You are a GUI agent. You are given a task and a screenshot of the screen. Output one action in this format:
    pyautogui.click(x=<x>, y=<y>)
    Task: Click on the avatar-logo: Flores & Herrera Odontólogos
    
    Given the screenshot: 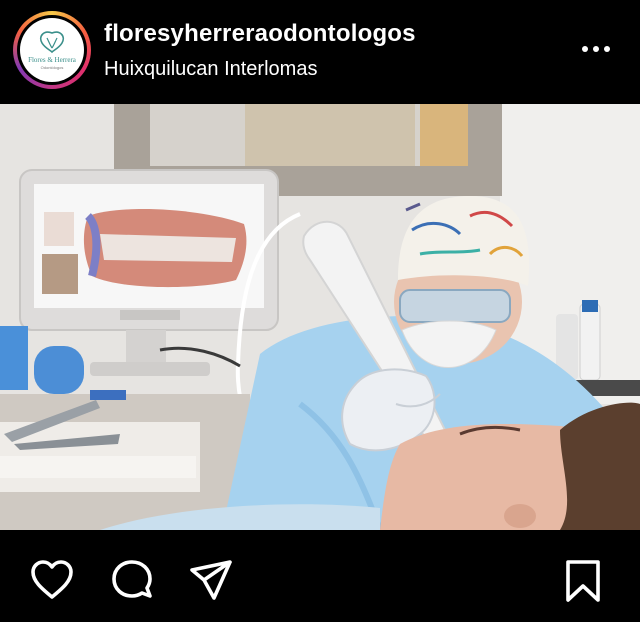 What is the action you would take?
    pyautogui.click(x=52, y=50)
    